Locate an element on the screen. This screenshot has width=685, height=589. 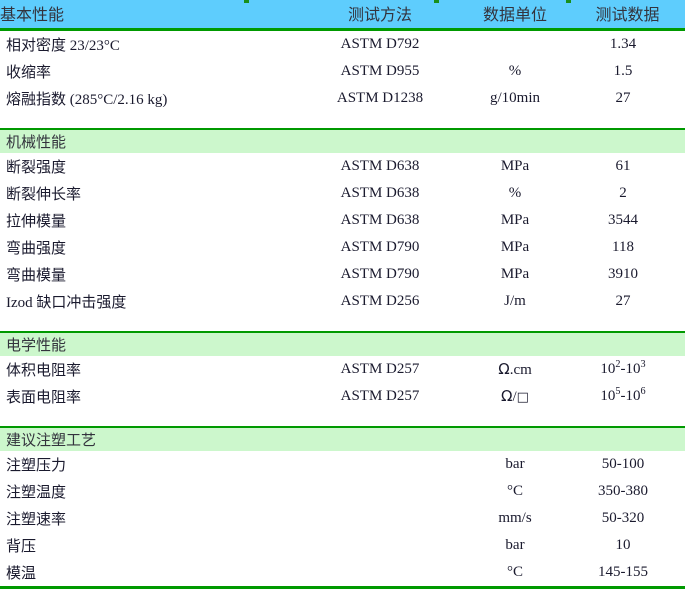
cell-unit: J/m is located at coordinates (515, 301).